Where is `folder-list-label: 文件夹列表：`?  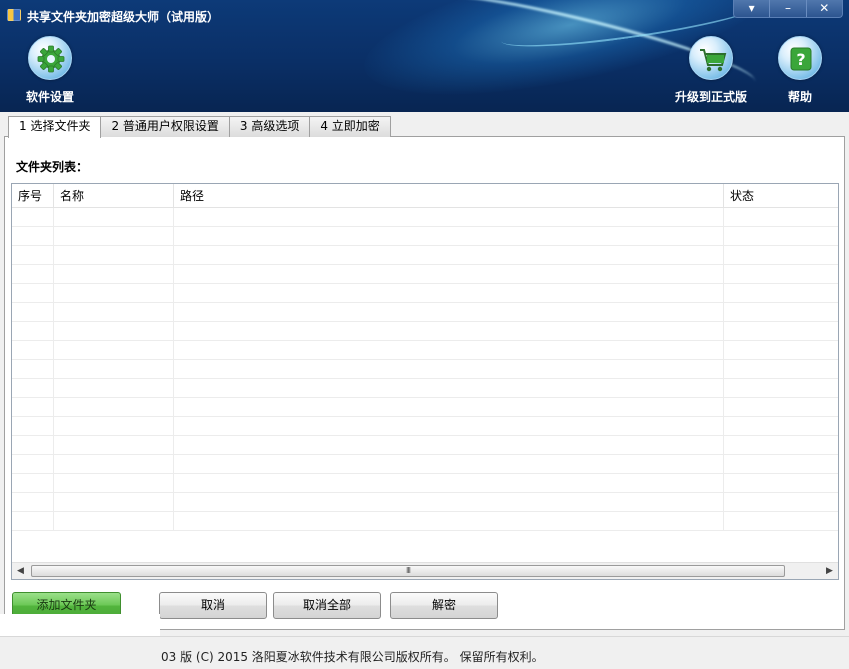
folder-list-label: 文件夹列表： is located at coordinates (52, 167).